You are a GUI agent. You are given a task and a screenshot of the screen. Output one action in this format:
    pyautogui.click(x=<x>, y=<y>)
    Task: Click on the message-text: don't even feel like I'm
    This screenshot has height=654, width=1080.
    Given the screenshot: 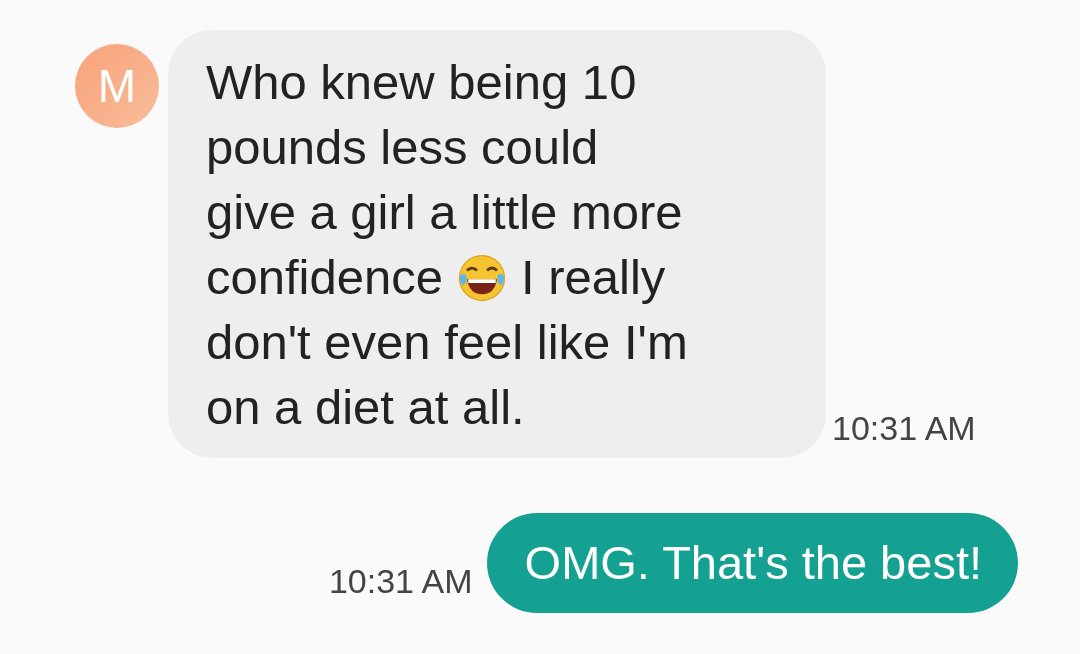 What is the action you would take?
    pyautogui.click(x=447, y=342)
    